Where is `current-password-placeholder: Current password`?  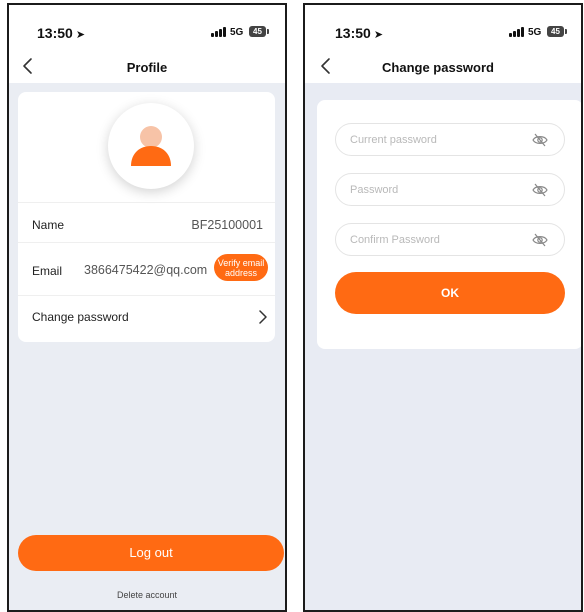 current-password-placeholder: Current password is located at coordinates (393, 140).